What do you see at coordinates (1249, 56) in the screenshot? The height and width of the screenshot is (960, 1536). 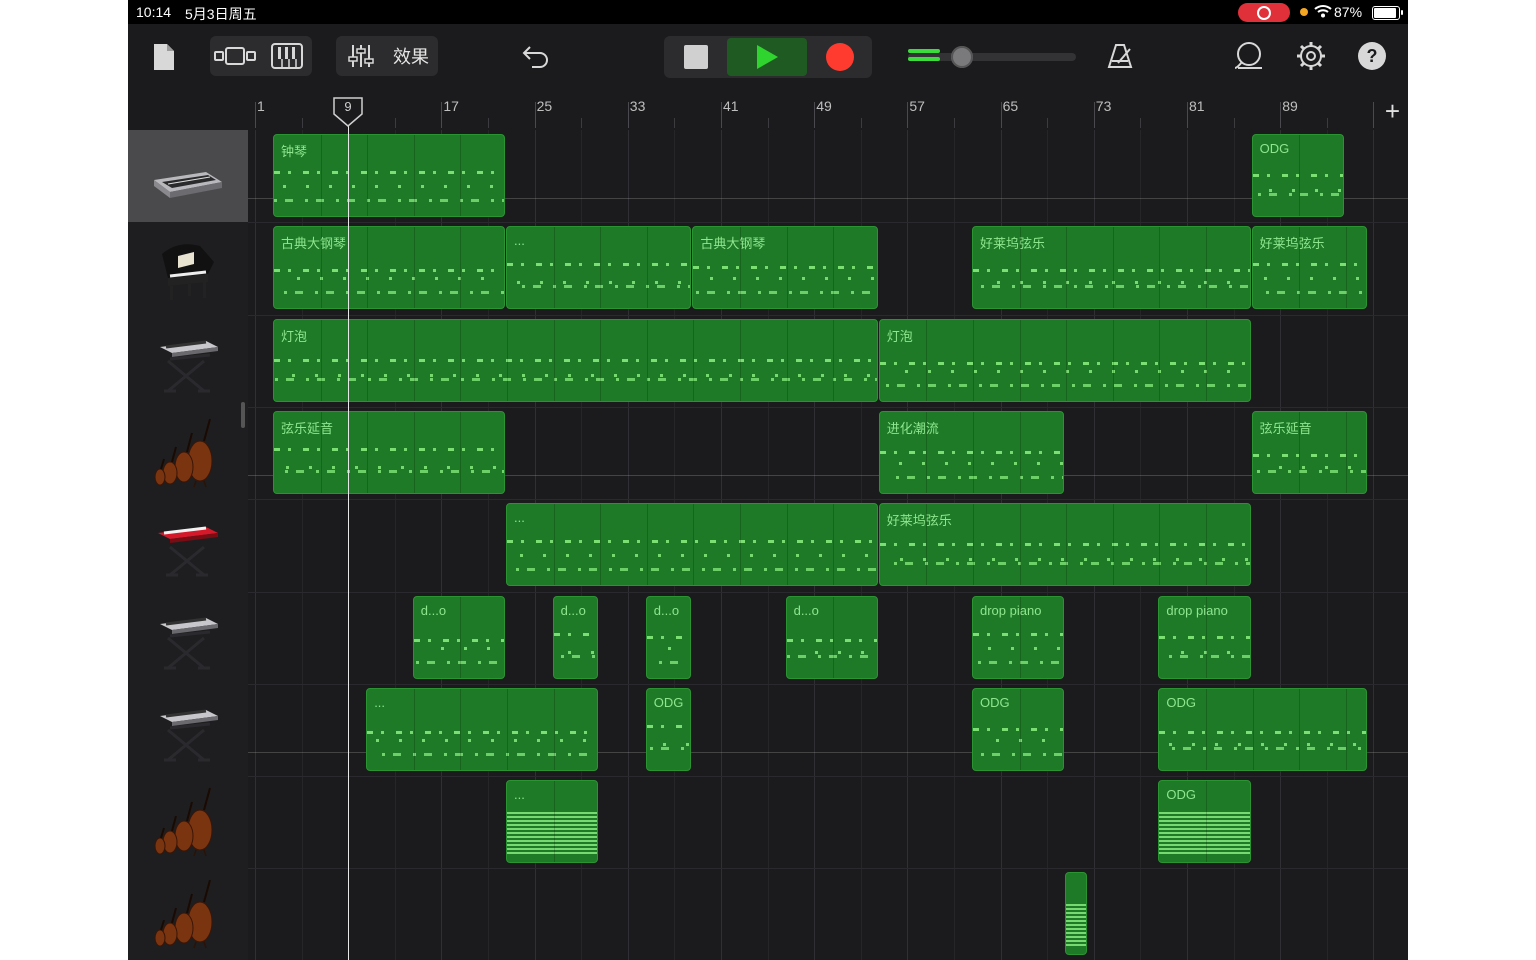 I see `loop-browser-icon` at bounding box center [1249, 56].